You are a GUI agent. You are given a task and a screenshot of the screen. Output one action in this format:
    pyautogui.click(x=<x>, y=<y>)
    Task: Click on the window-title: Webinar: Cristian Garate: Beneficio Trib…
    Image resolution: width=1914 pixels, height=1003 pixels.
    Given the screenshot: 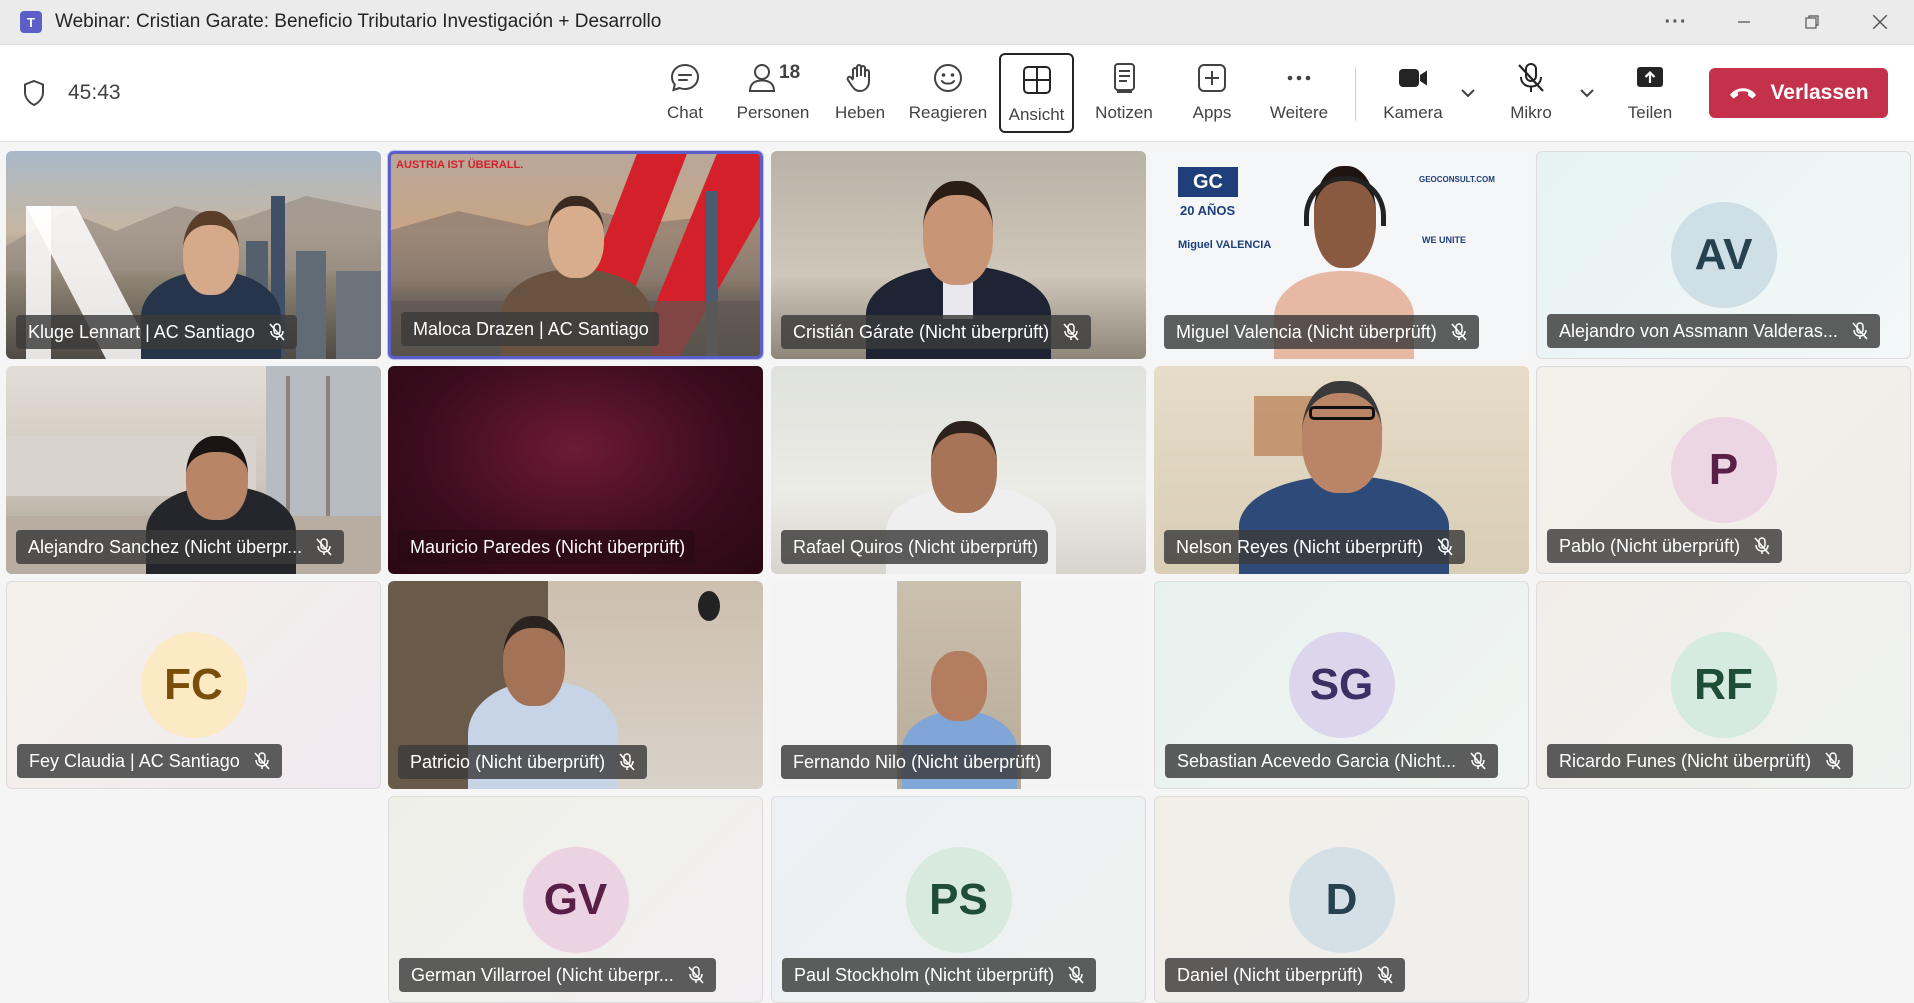 What is the action you would take?
    pyautogui.click(x=358, y=21)
    